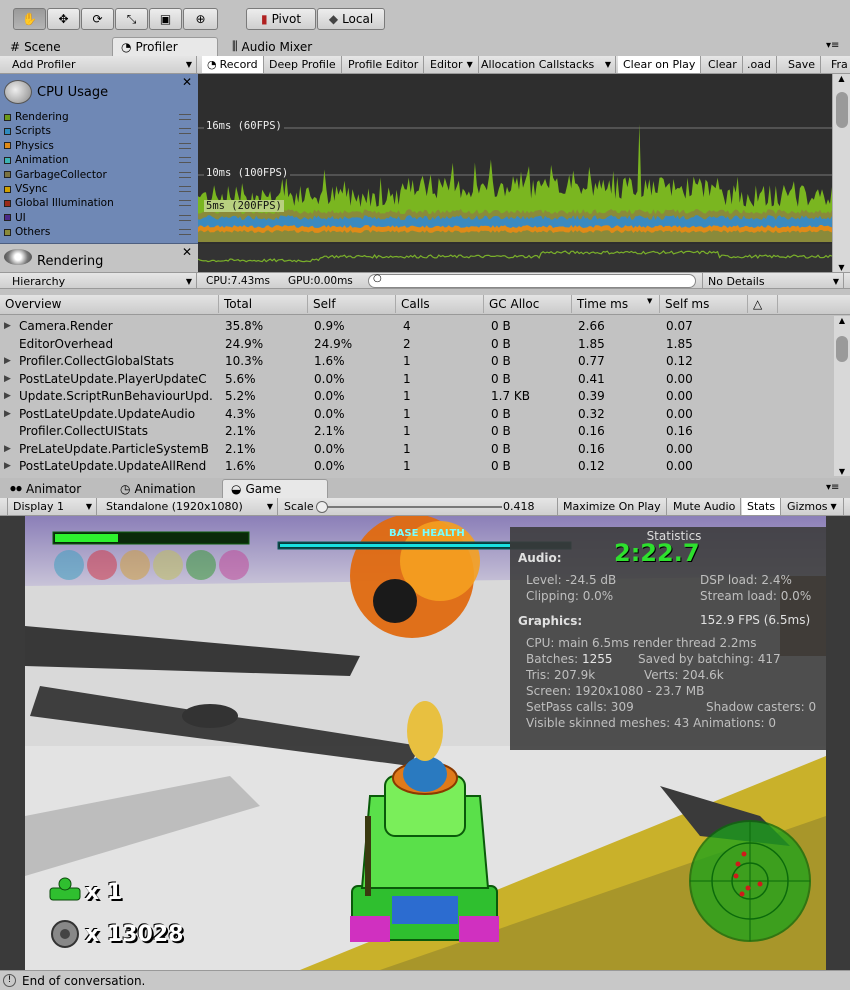 The height and width of the screenshot is (990, 850). Describe the element at coordinates (660, 64) in the screenshot. I see `clear-on-play-button: Clear on Play` at that location.